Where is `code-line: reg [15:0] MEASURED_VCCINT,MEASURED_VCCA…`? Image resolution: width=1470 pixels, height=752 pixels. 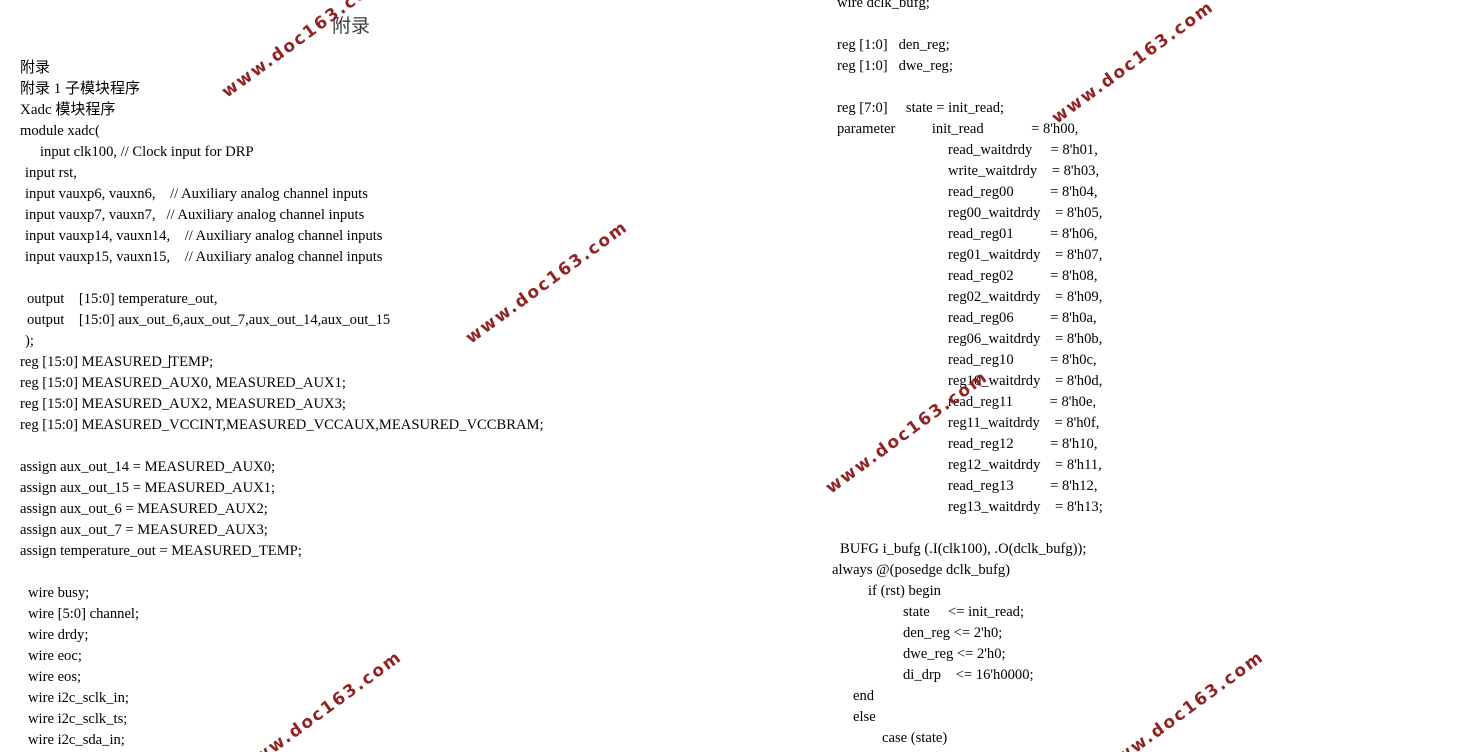 code-line: reg [15:0] MEASURED_VCCINT,MEASURED_VCCA… is located at coordinates (282, 425).